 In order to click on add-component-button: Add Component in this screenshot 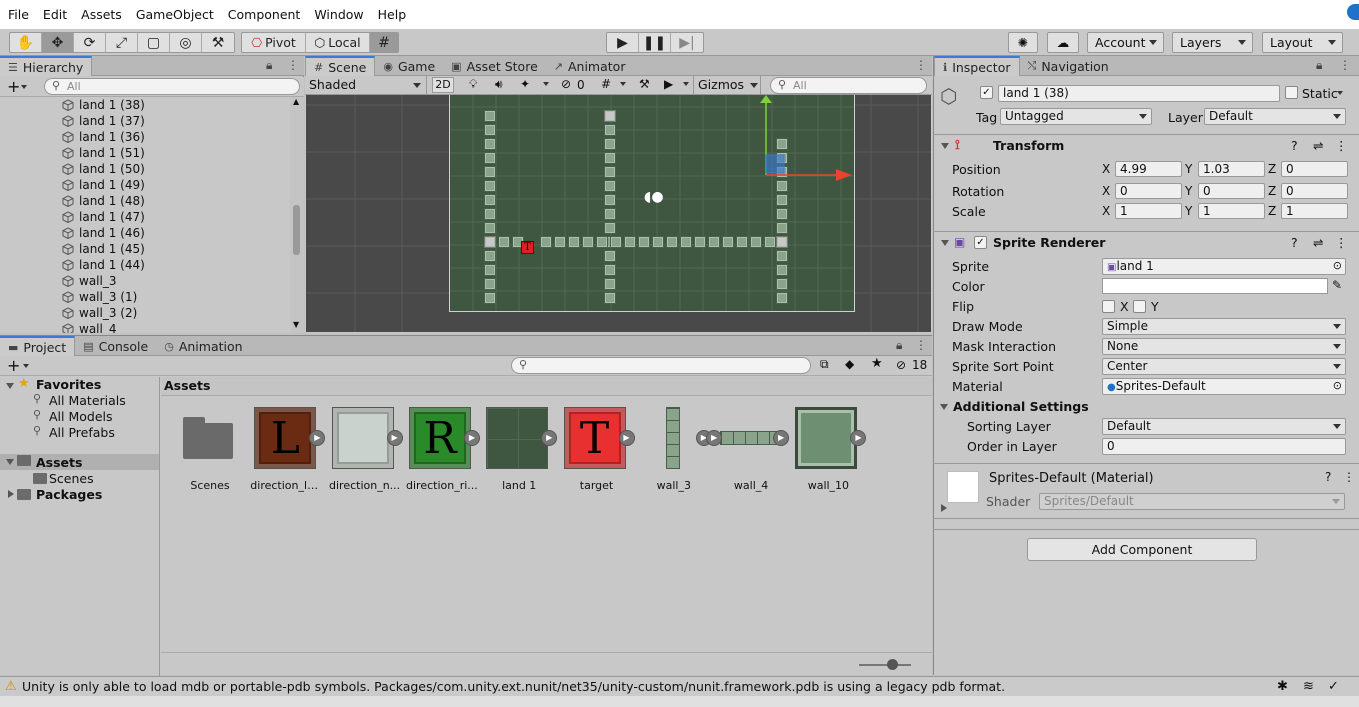, I will do `click(1142, 549)`.